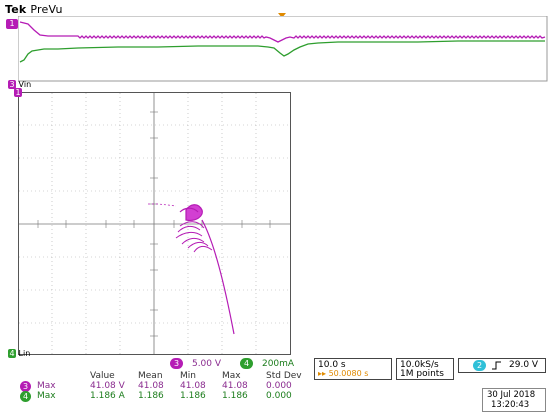  What do you see at coordinates (343, 373) in the screenshot?
I see `horizontal-position: ▸▸ 50.0080 s` at bounding box center [343, 373].